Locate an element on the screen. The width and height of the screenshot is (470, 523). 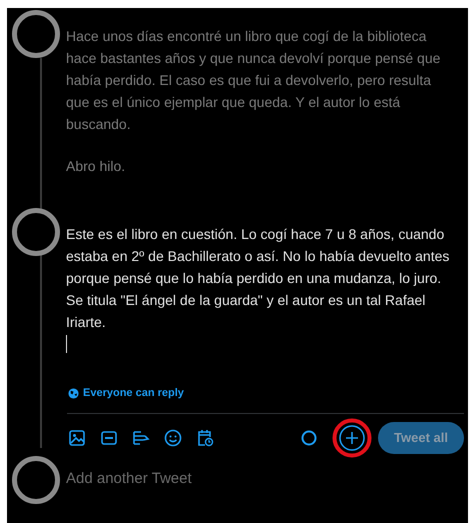
globe-icon is located at coordinates (73, 393).